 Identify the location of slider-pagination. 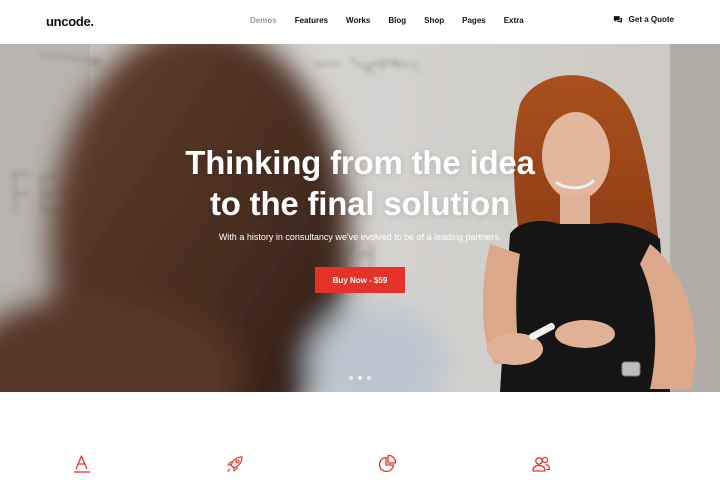
(360, 378).